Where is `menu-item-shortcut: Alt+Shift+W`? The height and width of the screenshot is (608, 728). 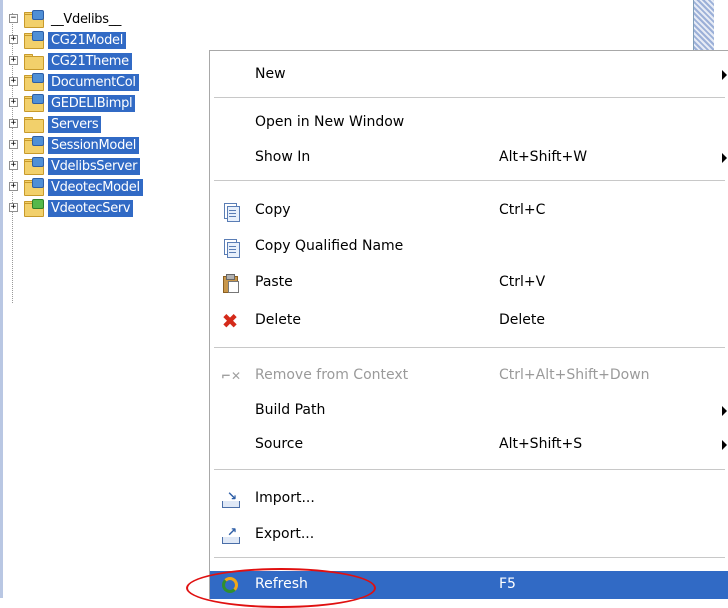
menu-item-shortcut: Alt+Shift+W is located at coordinates (543, 157).